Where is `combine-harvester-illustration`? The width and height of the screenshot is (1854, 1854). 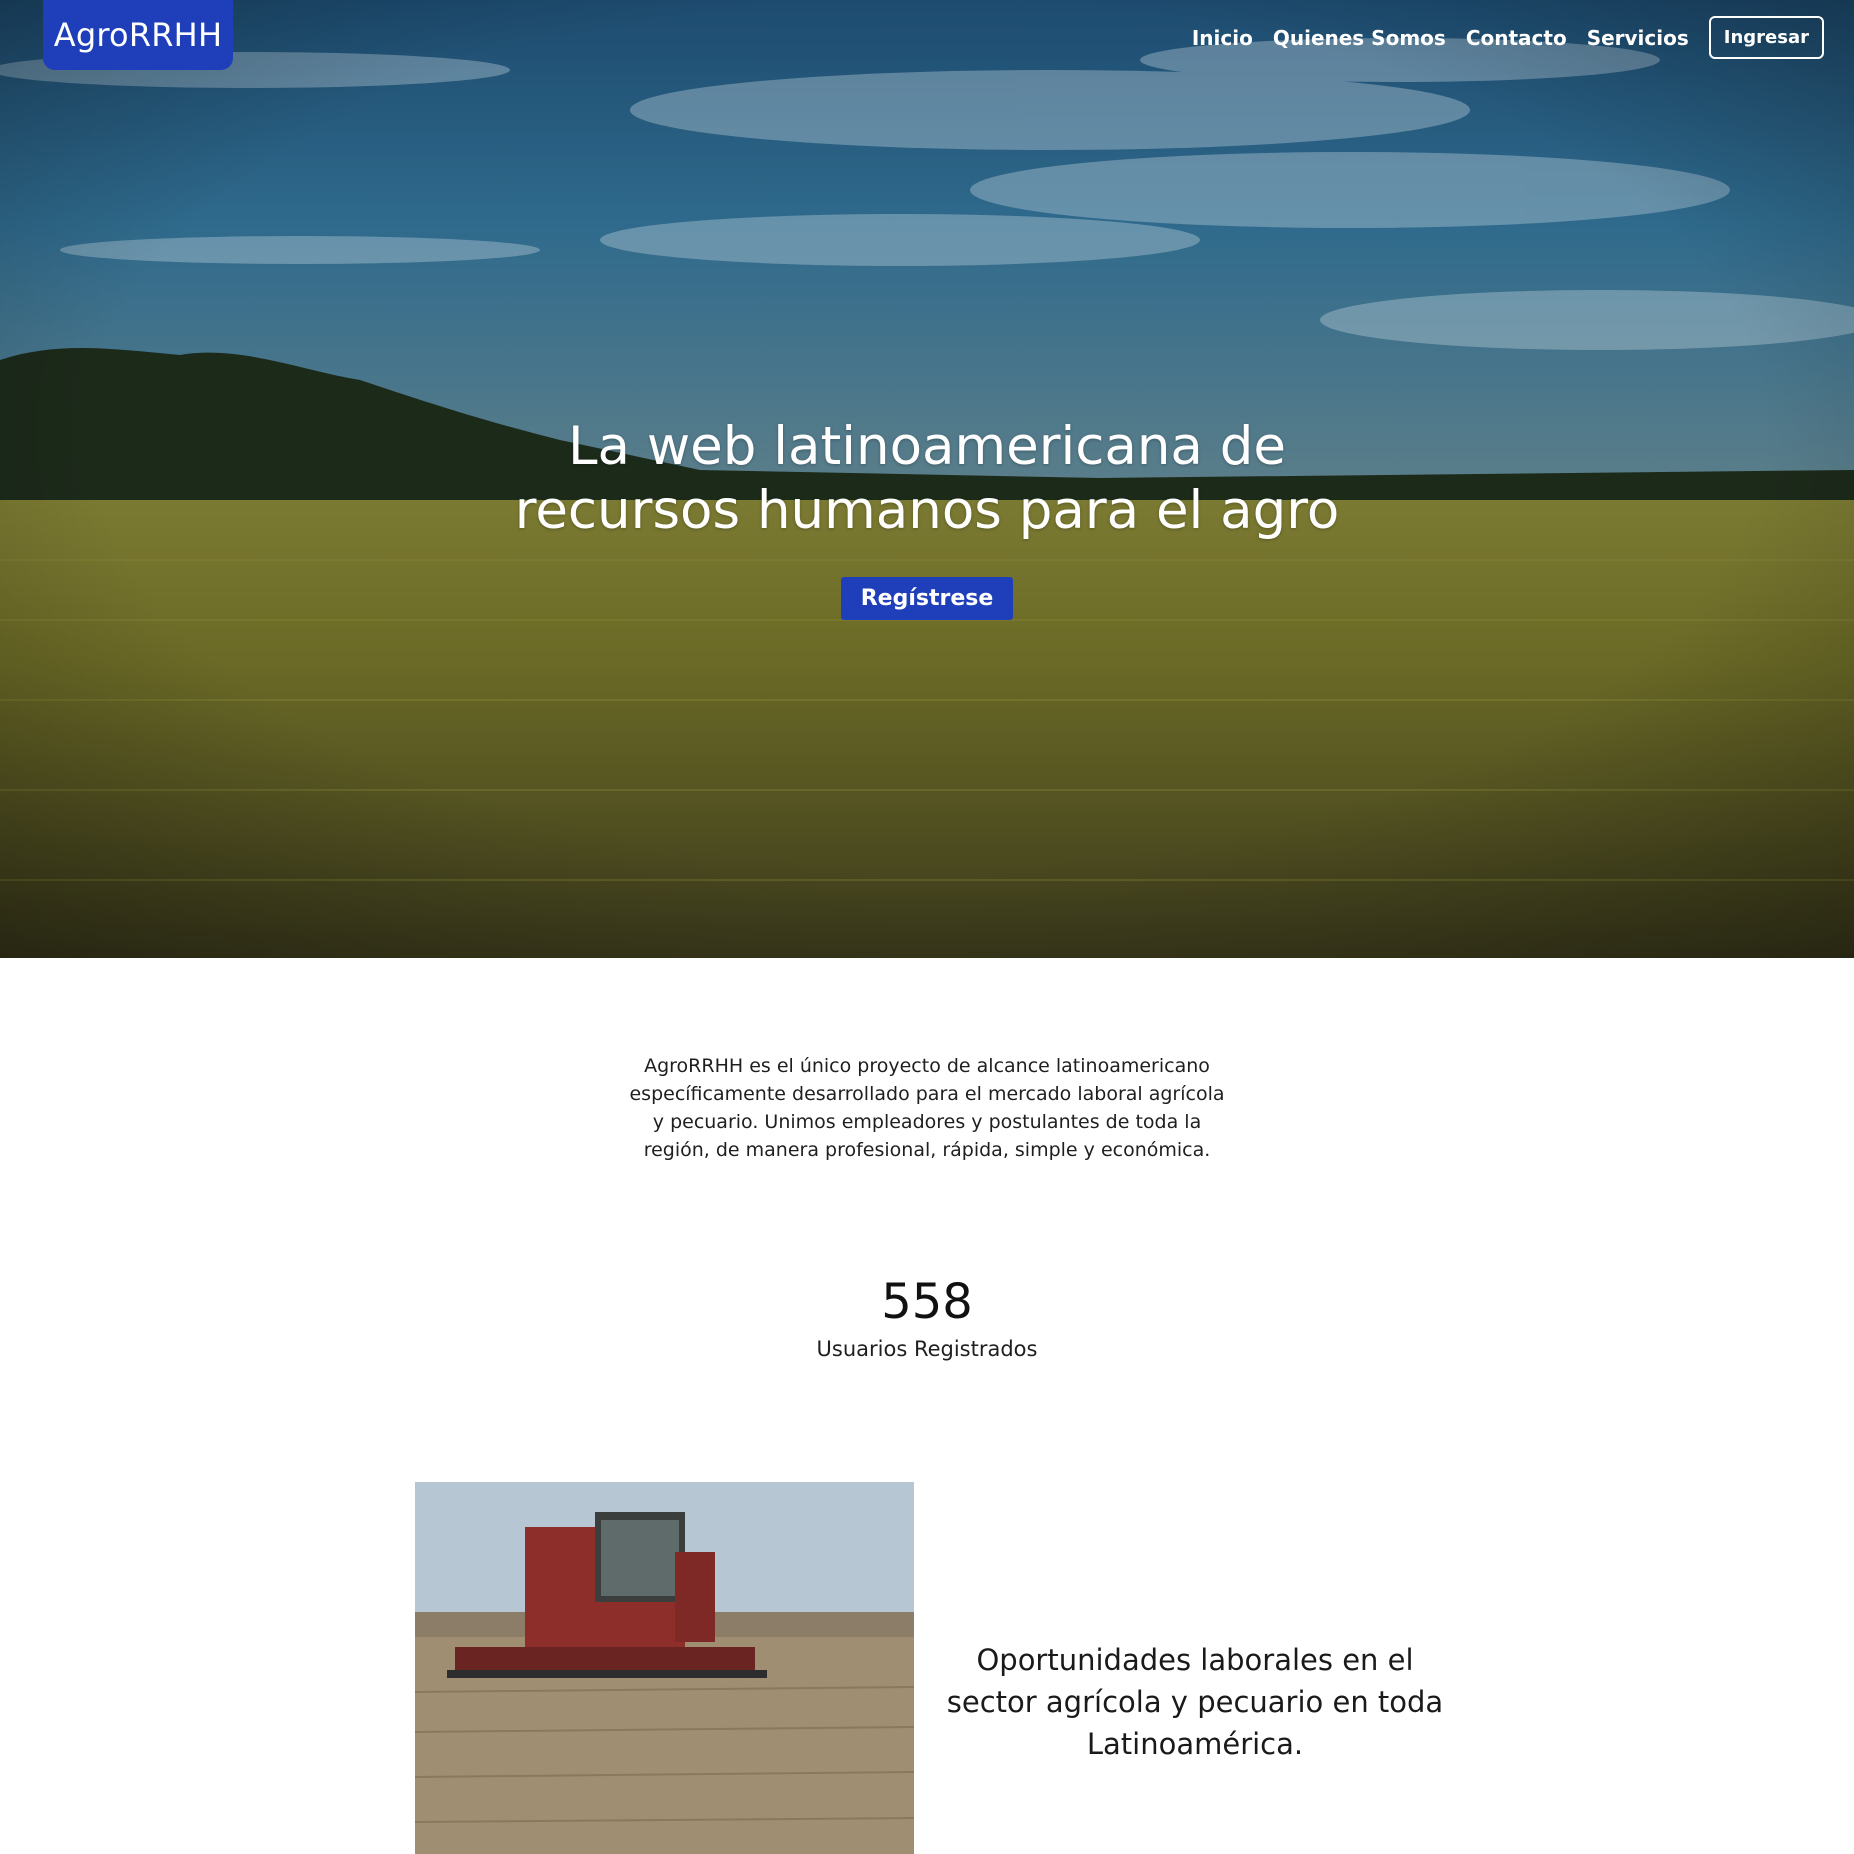
combine-harvester-illustration is located at coordinates (664, 1668).